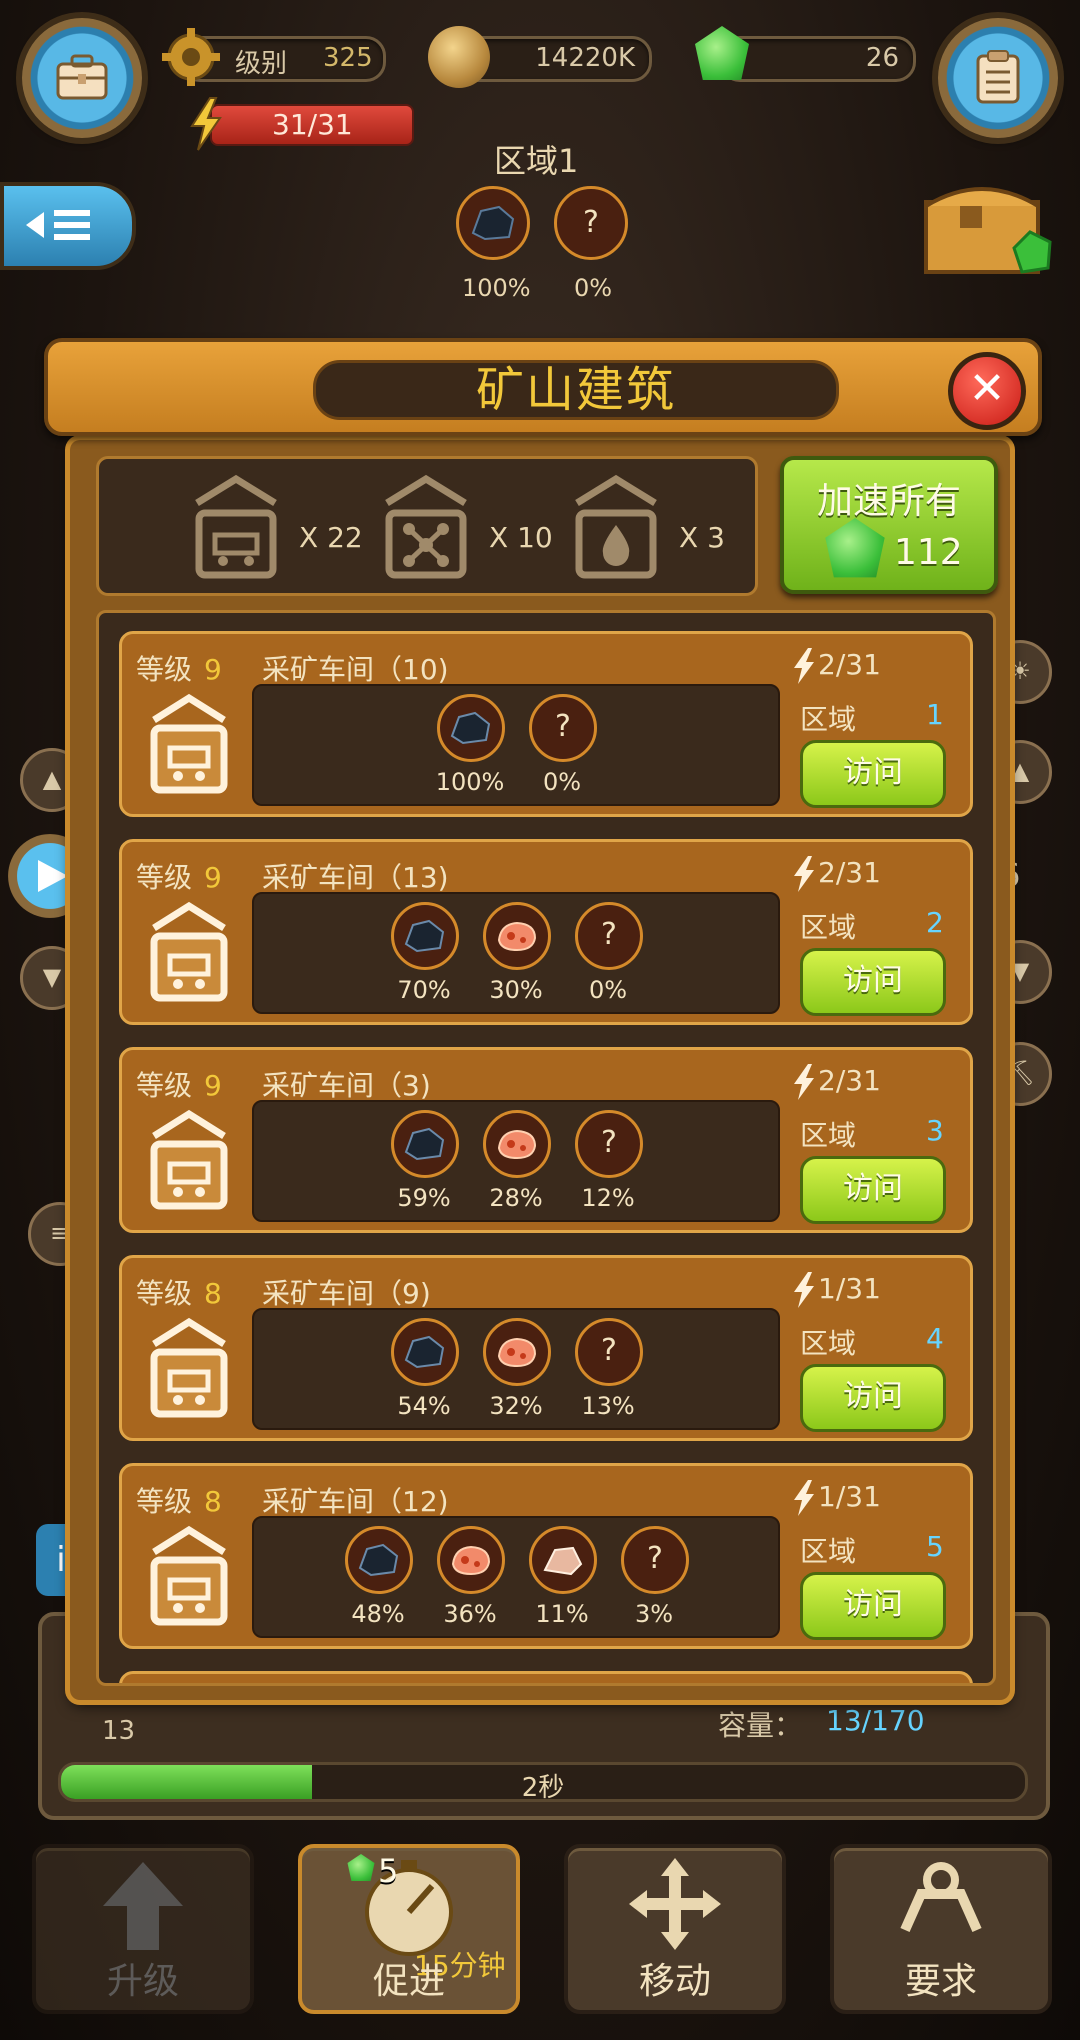 The height and width of the screenshot is (2040, 1080). I want to click on close-button: ✕, so click(987, 391).